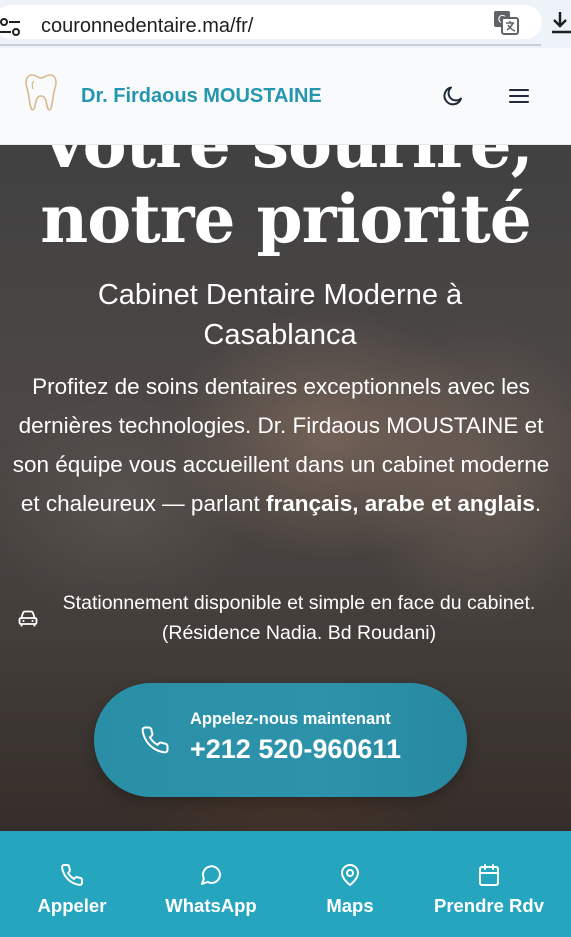  I want to click on nav-whatsapp-button: WhatsApp, so click(211, 884).